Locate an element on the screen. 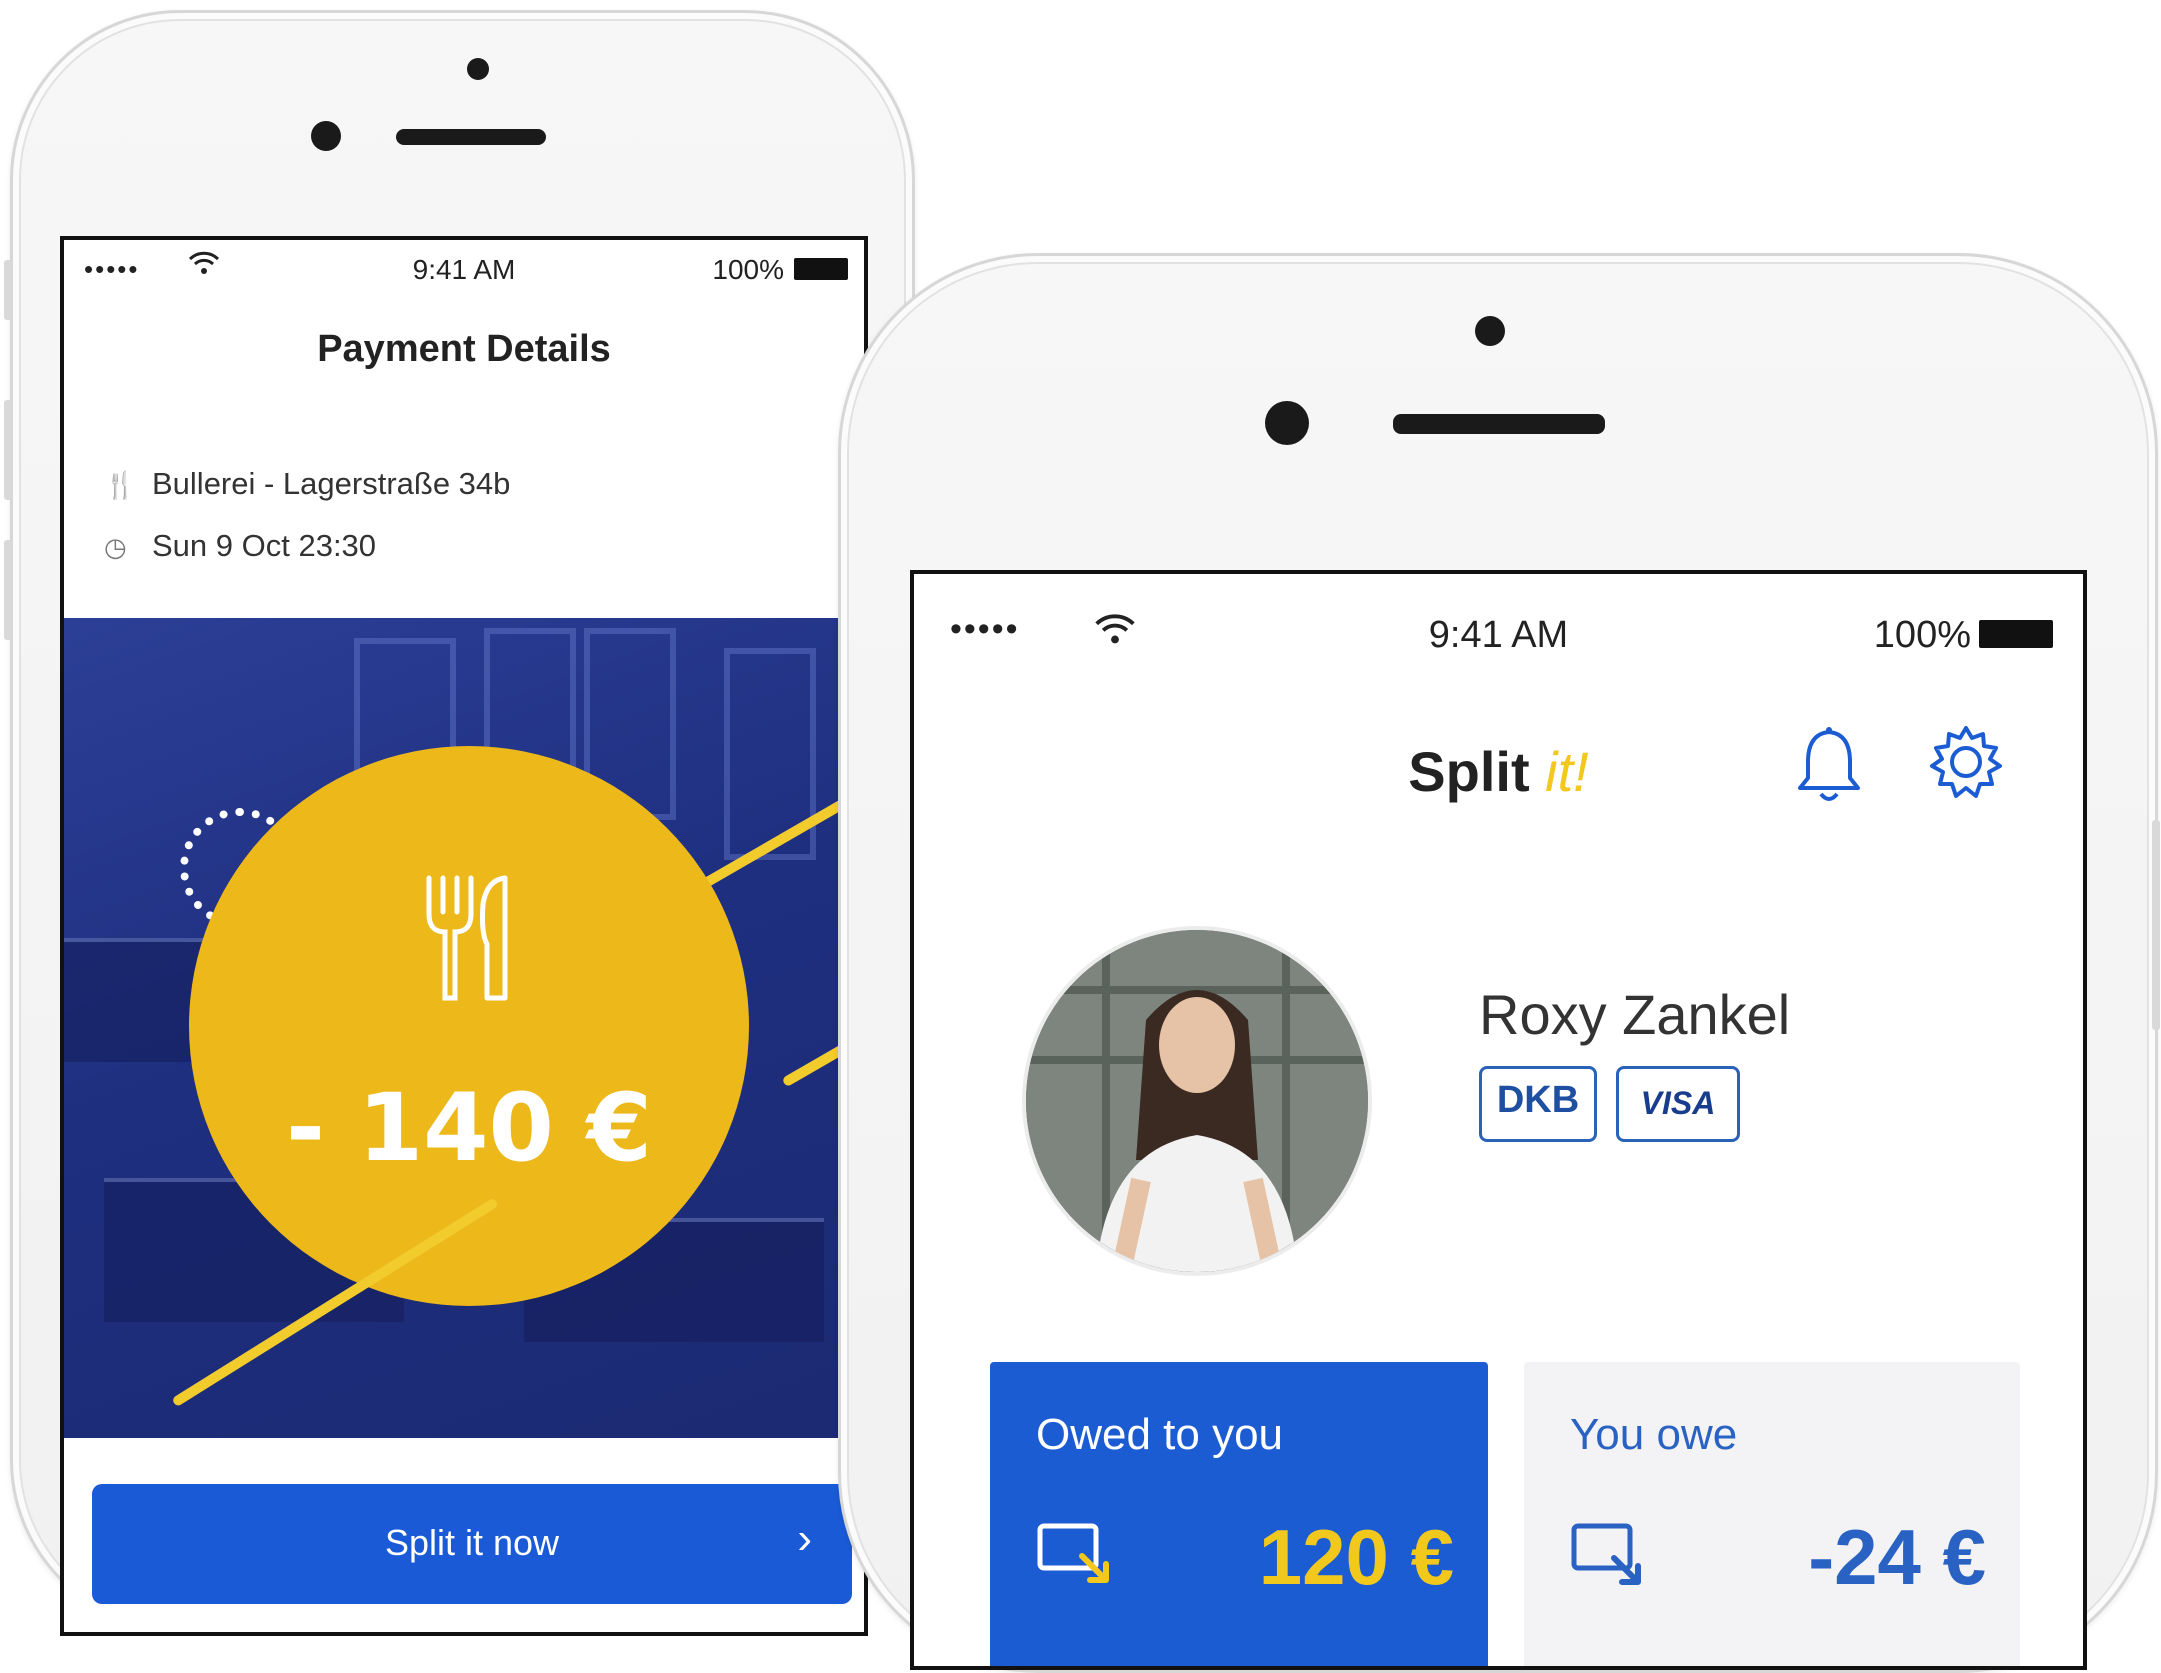  dkb-label: DKB is located at coordinates (1538, 1100).